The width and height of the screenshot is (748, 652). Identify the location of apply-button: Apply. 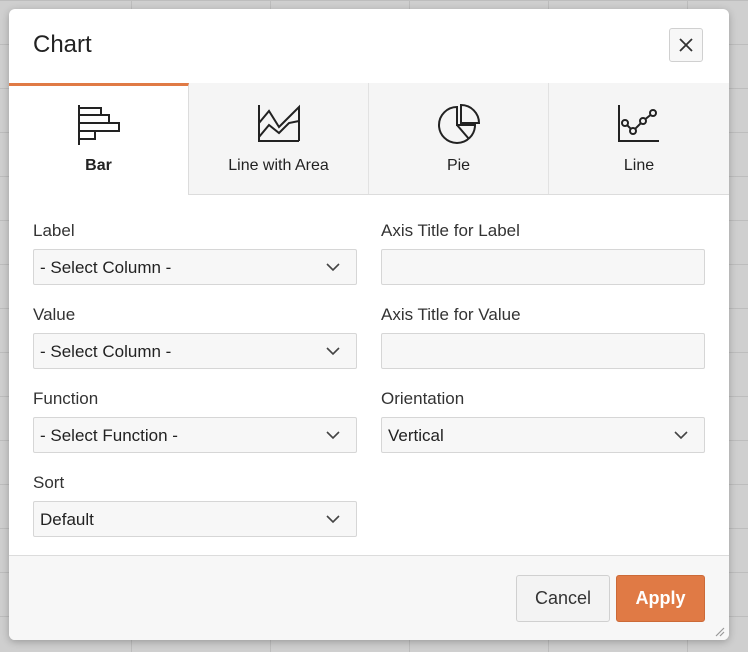
(660, 598).